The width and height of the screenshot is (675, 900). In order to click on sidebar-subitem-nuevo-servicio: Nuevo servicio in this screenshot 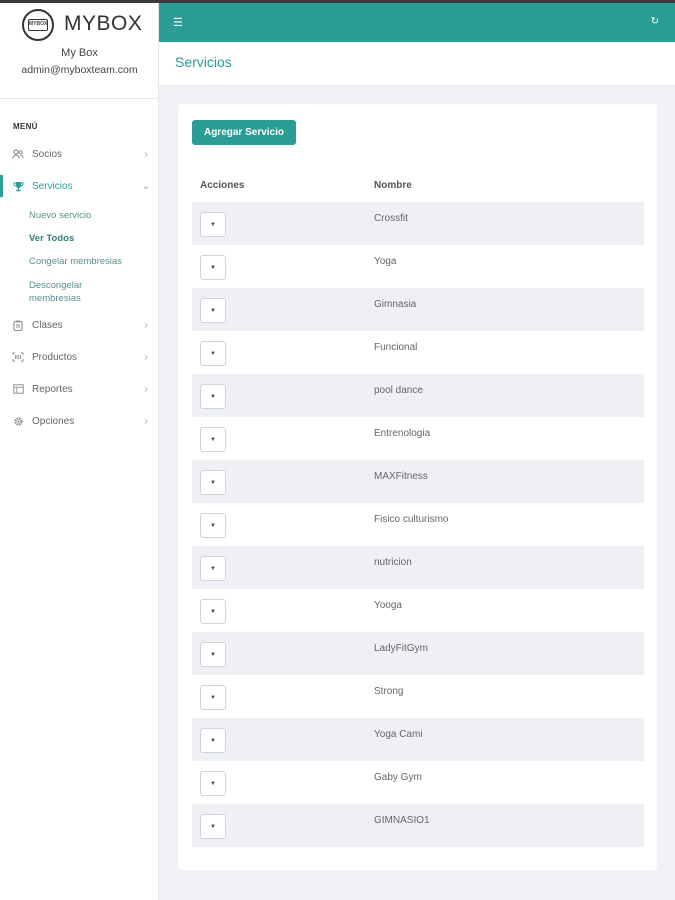, I will do `click(89, 215)`.